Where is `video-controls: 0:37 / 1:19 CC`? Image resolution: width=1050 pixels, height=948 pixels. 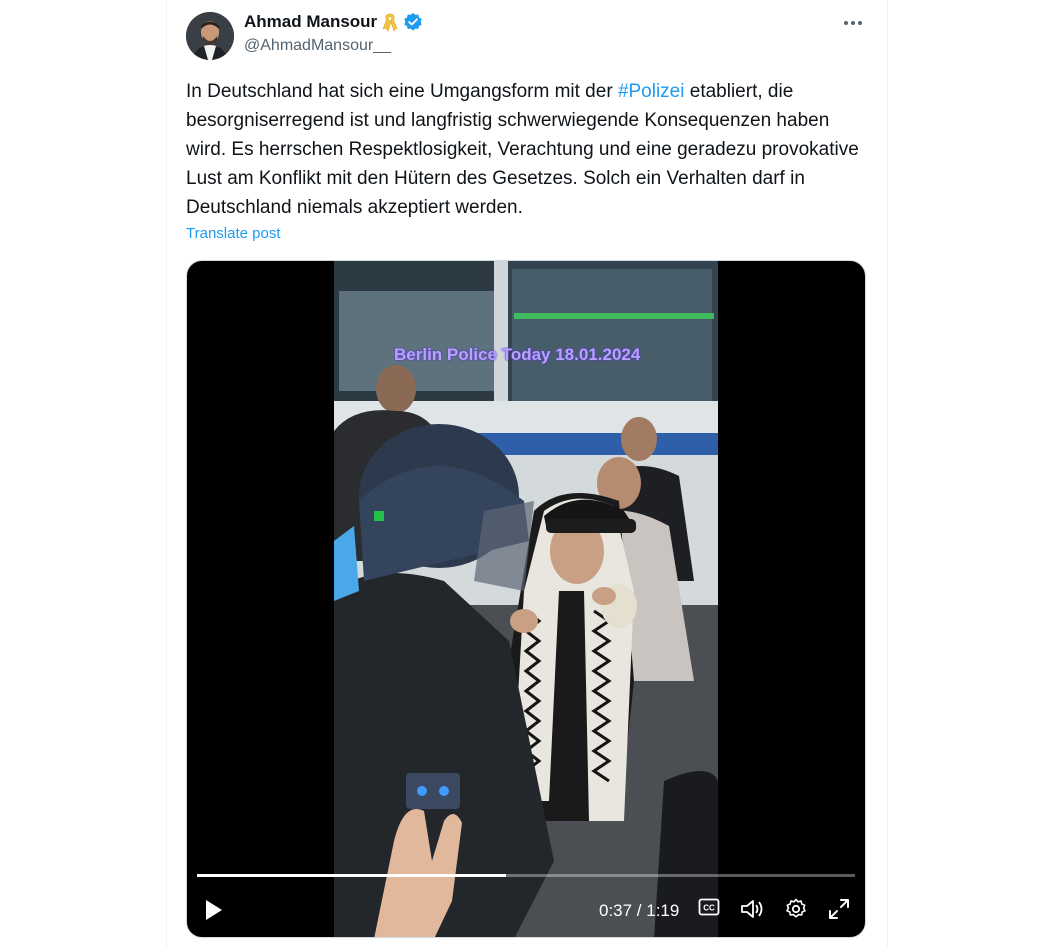 video-controls: 0:37 / 1:19 CC is located at coordinates (526, 911).